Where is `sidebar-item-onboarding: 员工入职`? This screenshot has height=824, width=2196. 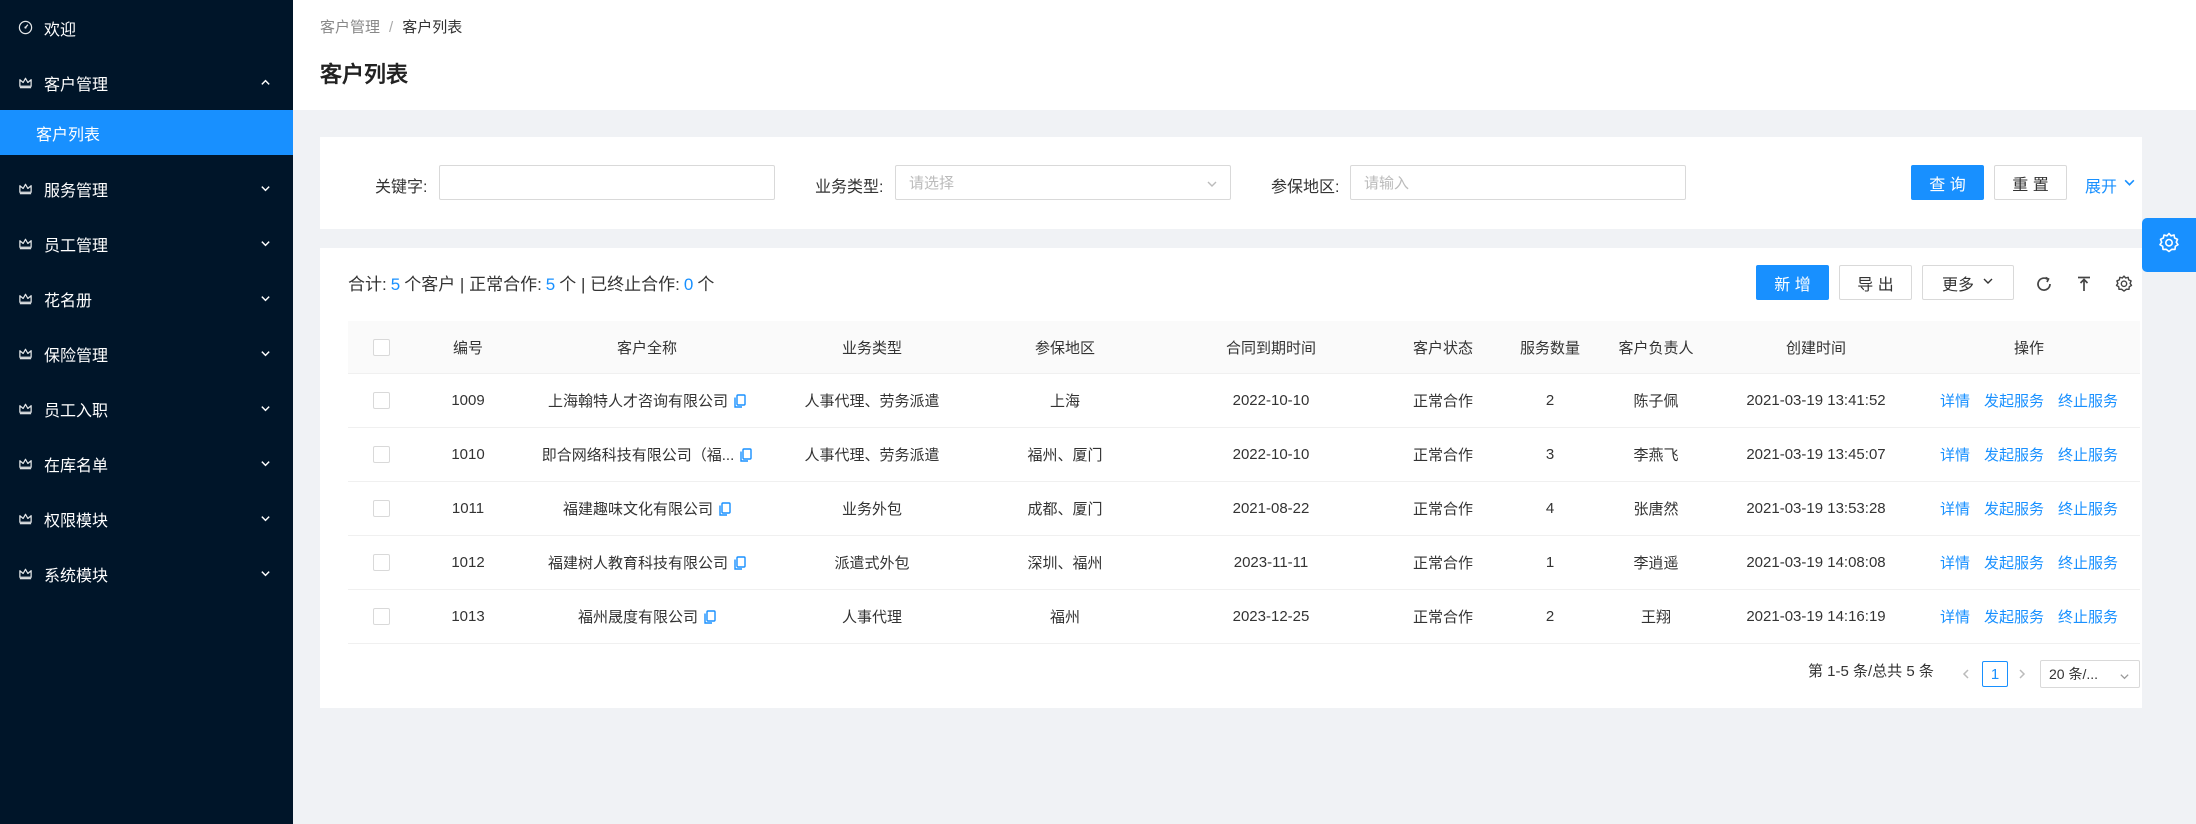
sidebar-item-onboarding: 员工入职 is located at coordinates (146, 408).